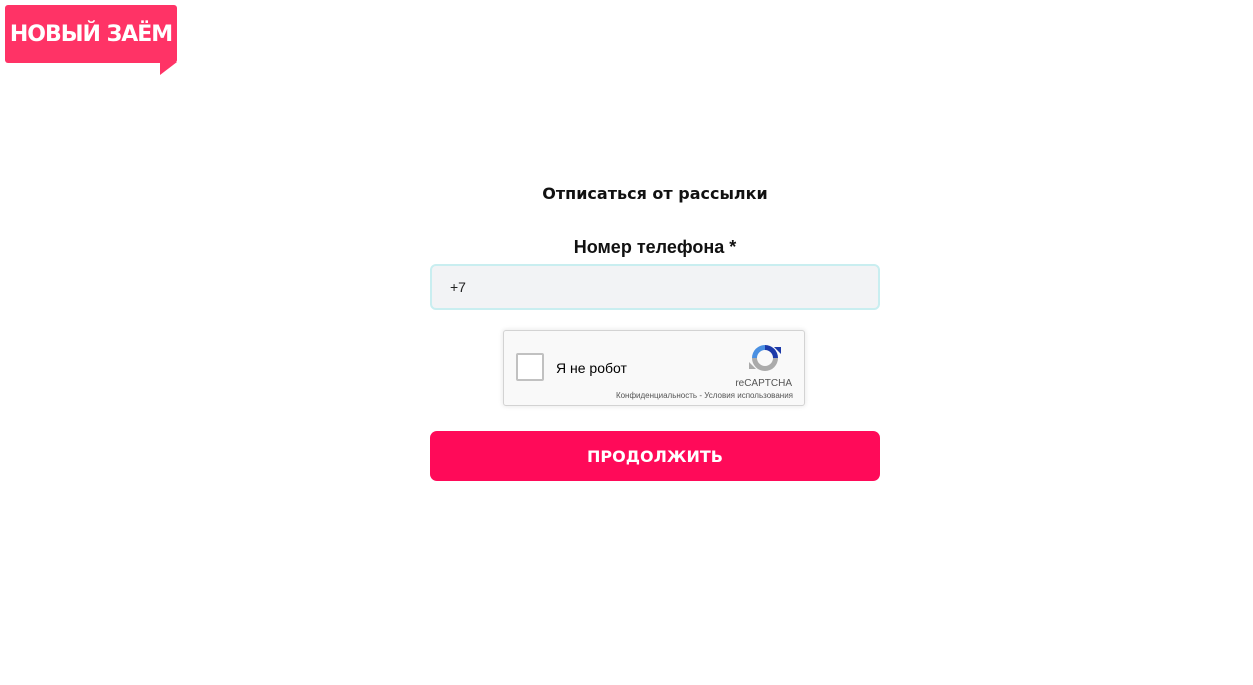  What do you see at coordinates (655, 193) in the screenshot?
I see `page-title: Отписаться от рассылки` at bounding box center [655, 193].